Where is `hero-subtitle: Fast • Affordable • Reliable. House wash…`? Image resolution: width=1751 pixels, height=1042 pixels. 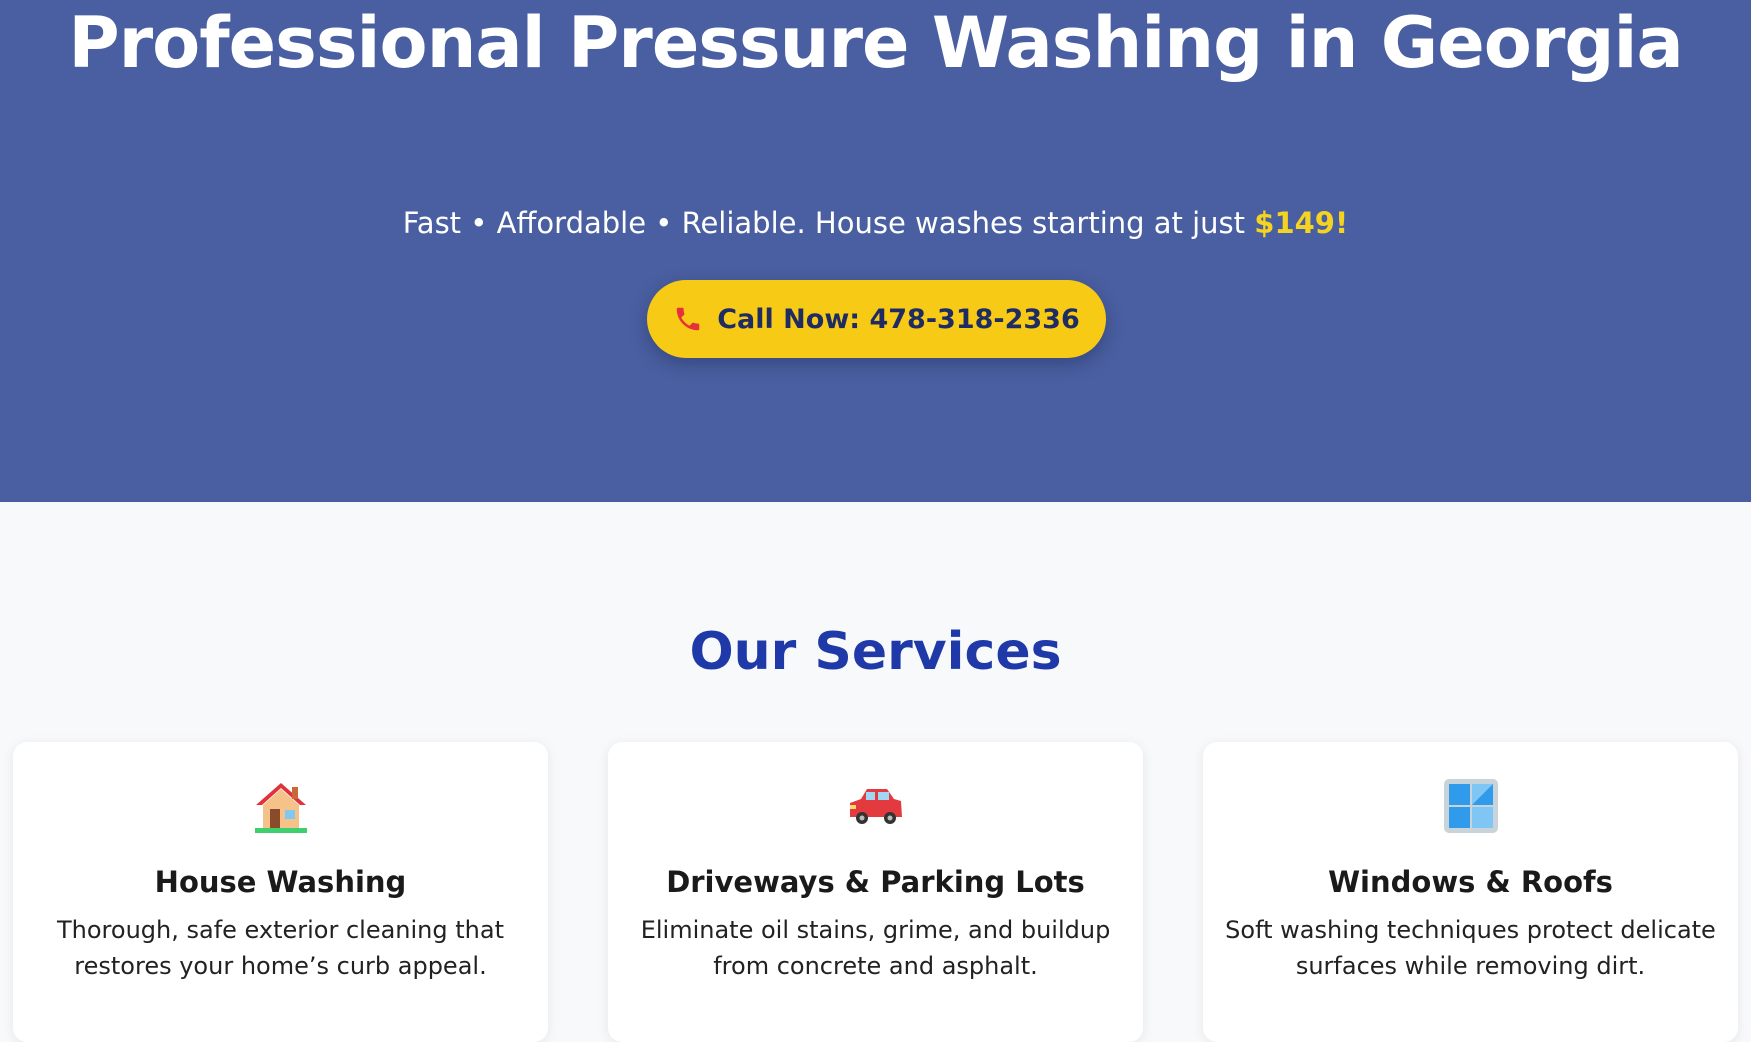
hero-subtitle: Fast • Affordable • Reliable. House wash… is located at coordinates (875, 223).